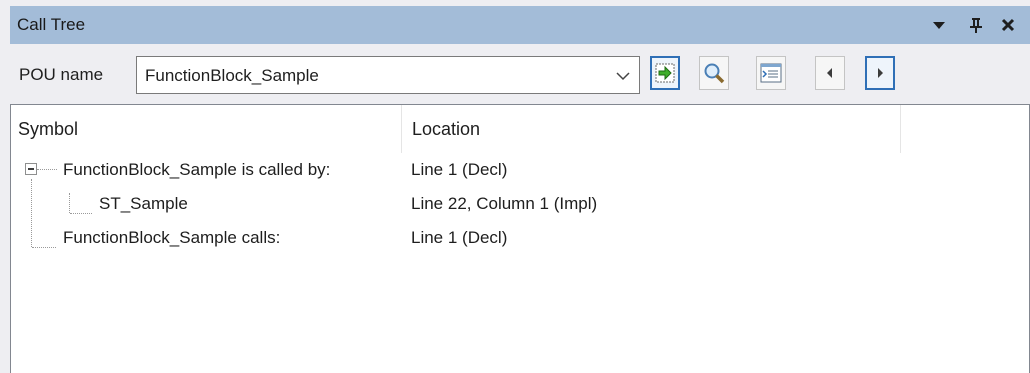 Image resolution: width=1030 pixels, height=373 pixels. I want to click on find-button, so click(714, 73).